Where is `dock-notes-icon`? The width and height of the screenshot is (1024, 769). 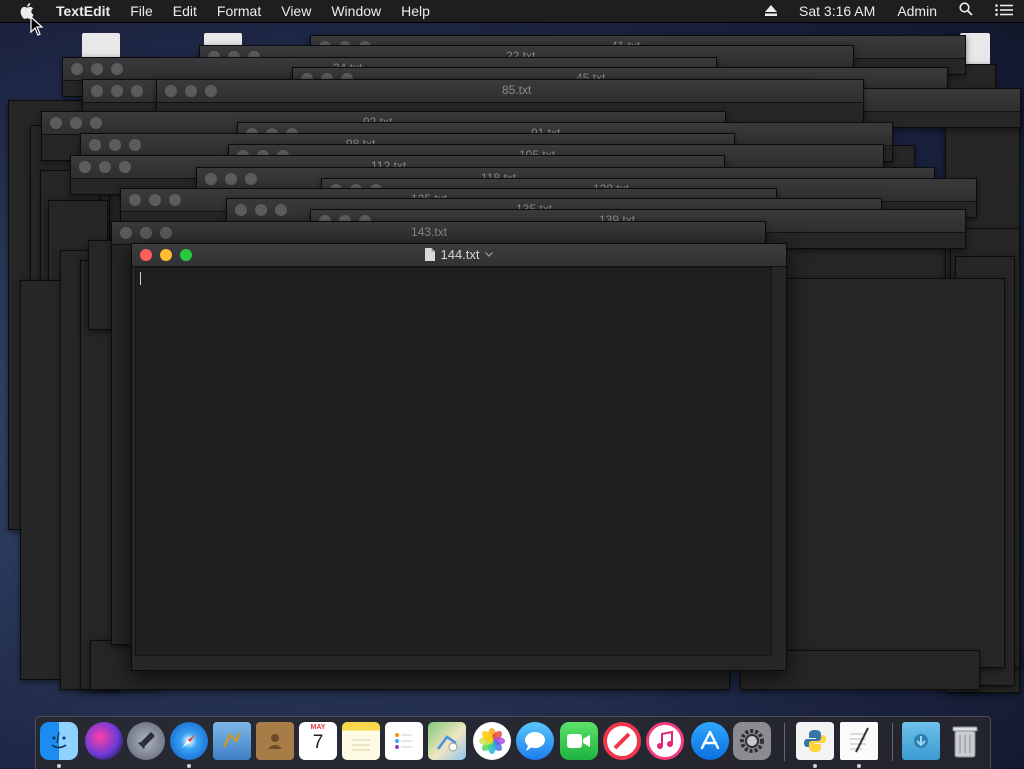 dock-notes-icon is located at coordinates (361, 741).